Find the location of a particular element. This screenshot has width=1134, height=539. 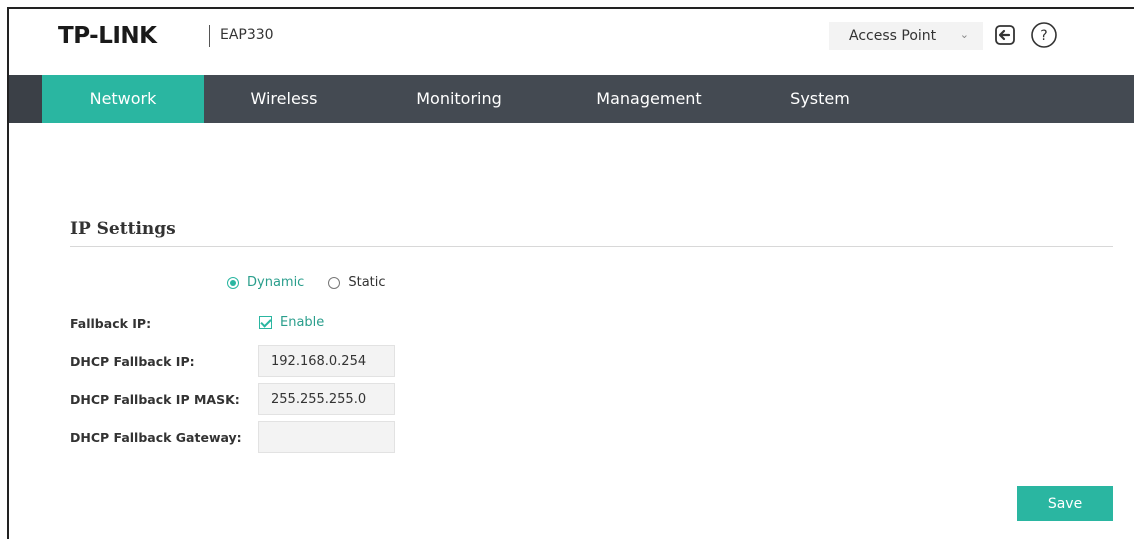

nav-edge is located at coordinates (25, 99).